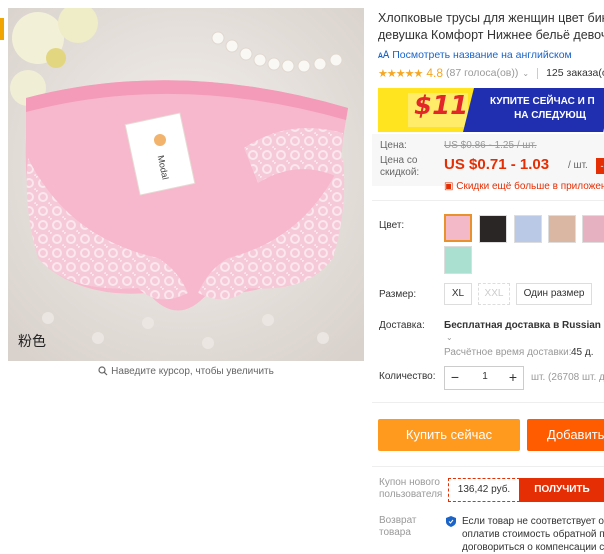 The image size is (604, 554). Describe the element at coordinates (542, 101) in the screenshot. I see `banner-cta-line: КУПИТЕ СЕЙЧАС И П` at that location.